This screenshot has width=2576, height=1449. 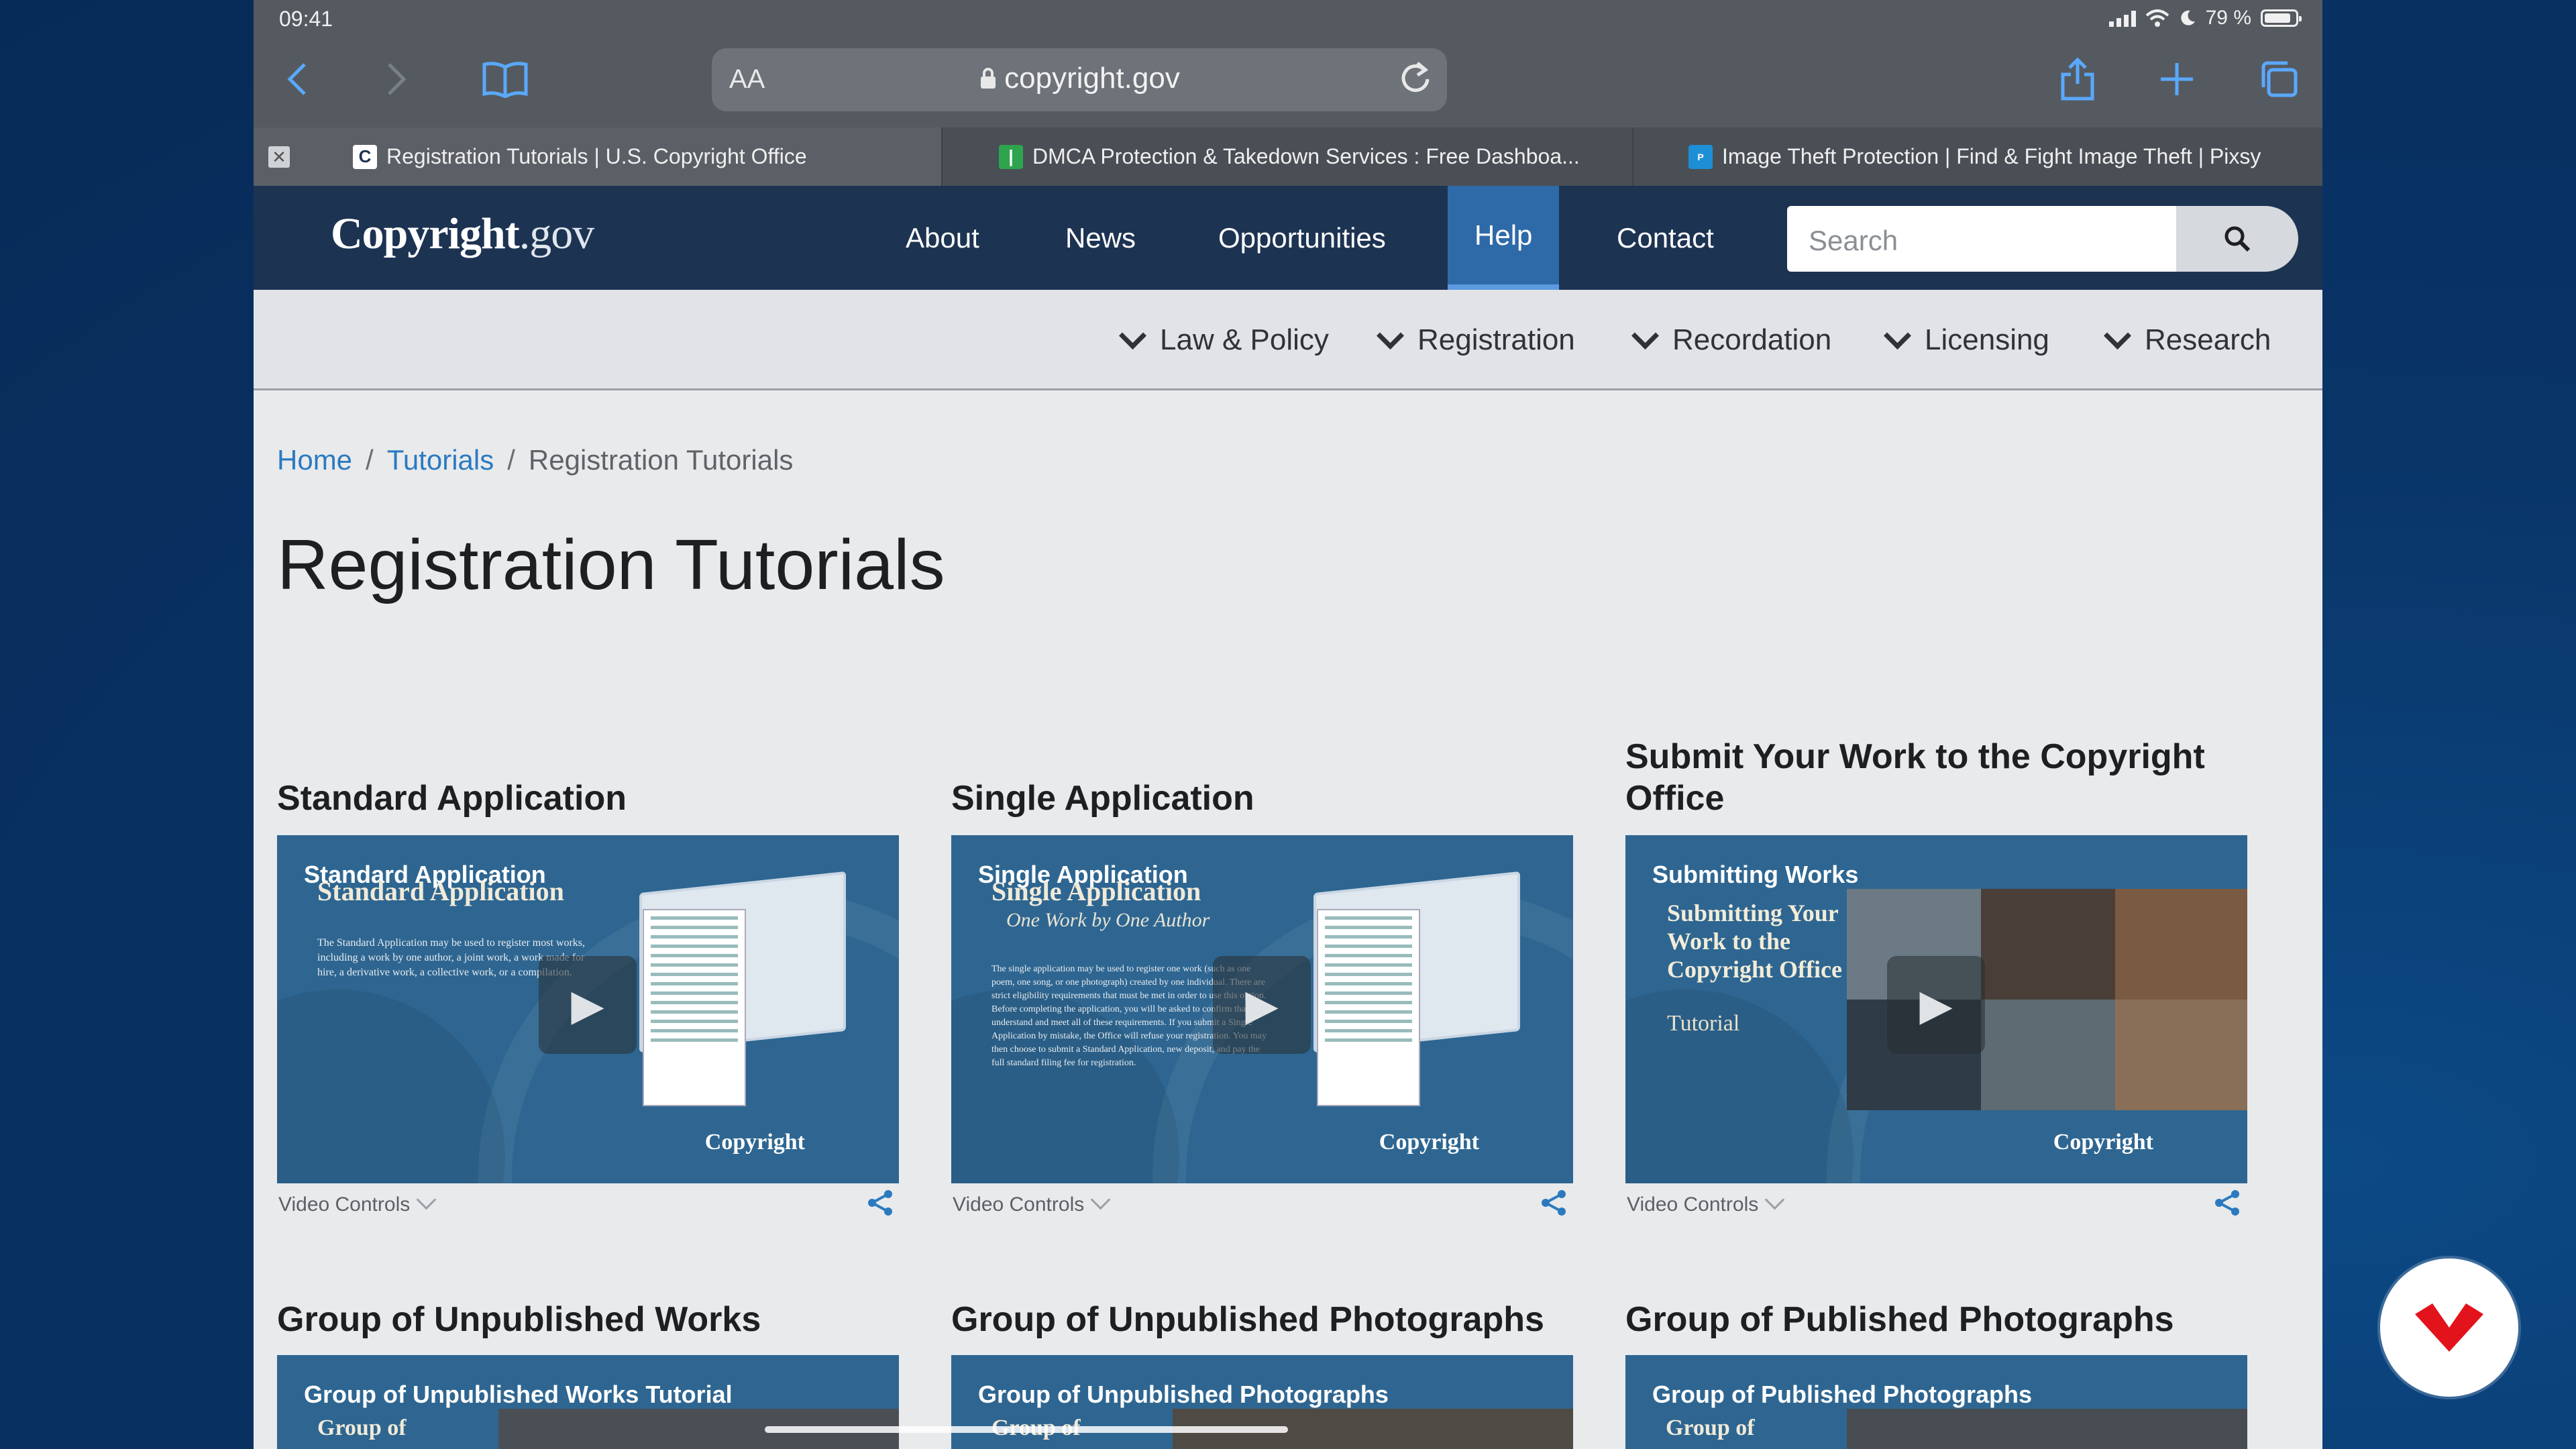 What do you see at coordinates (1665, 238) in the screenshot?
I see `nav-contact: Contact` at bounding box center [1665, 238].